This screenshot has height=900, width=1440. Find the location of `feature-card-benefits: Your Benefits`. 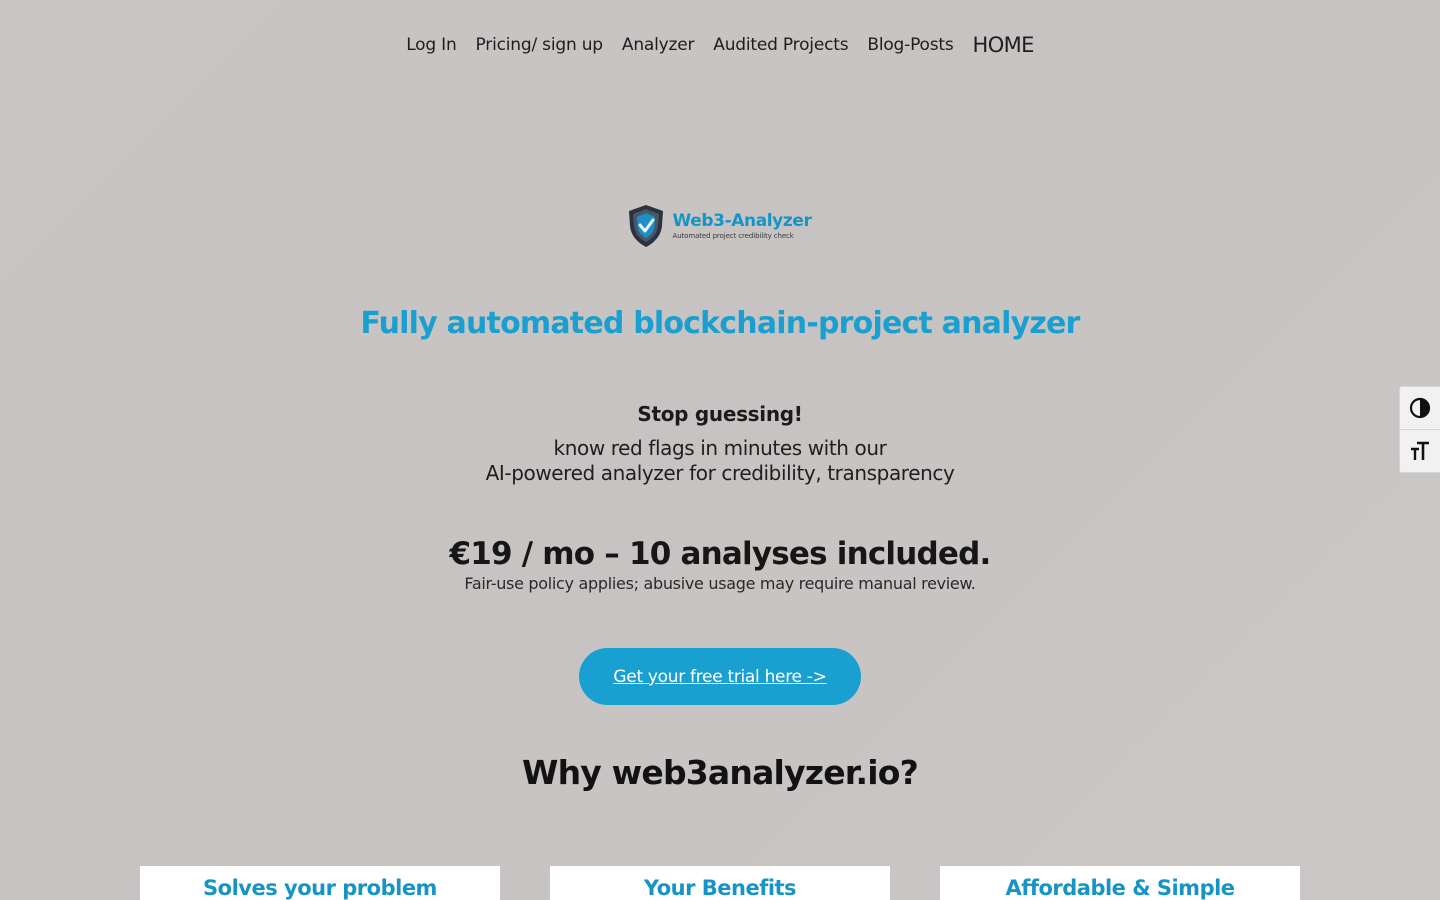

feature-card-benefits: Your Benefits is located at coordinates (720, 883).